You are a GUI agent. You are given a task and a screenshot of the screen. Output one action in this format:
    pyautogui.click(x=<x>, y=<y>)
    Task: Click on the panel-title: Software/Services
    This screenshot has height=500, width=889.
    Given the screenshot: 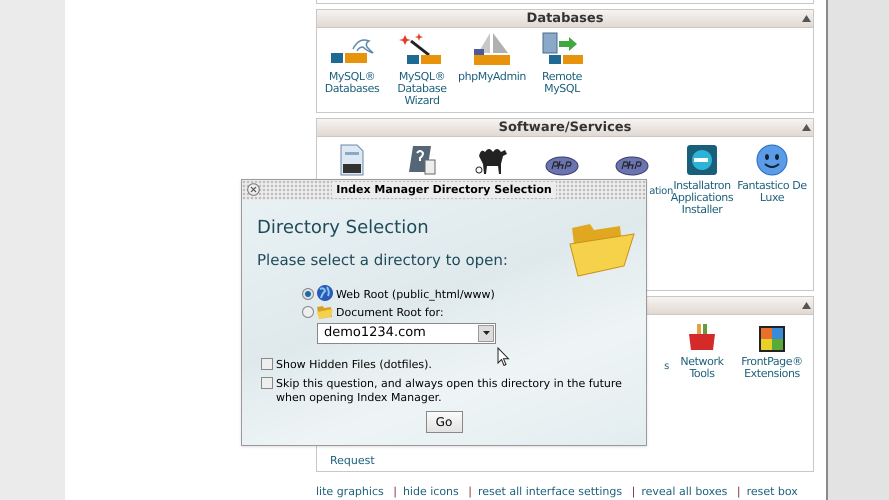 What is the action you would take?
    pyautogui.click(x=565, y=127)
    